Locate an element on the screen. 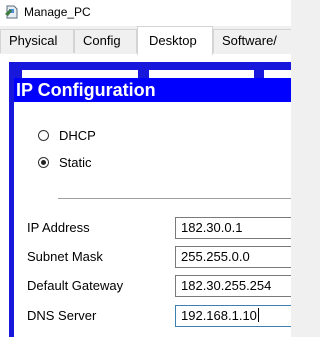  radio-unchecked-icon is located at coordinates (43, 135).